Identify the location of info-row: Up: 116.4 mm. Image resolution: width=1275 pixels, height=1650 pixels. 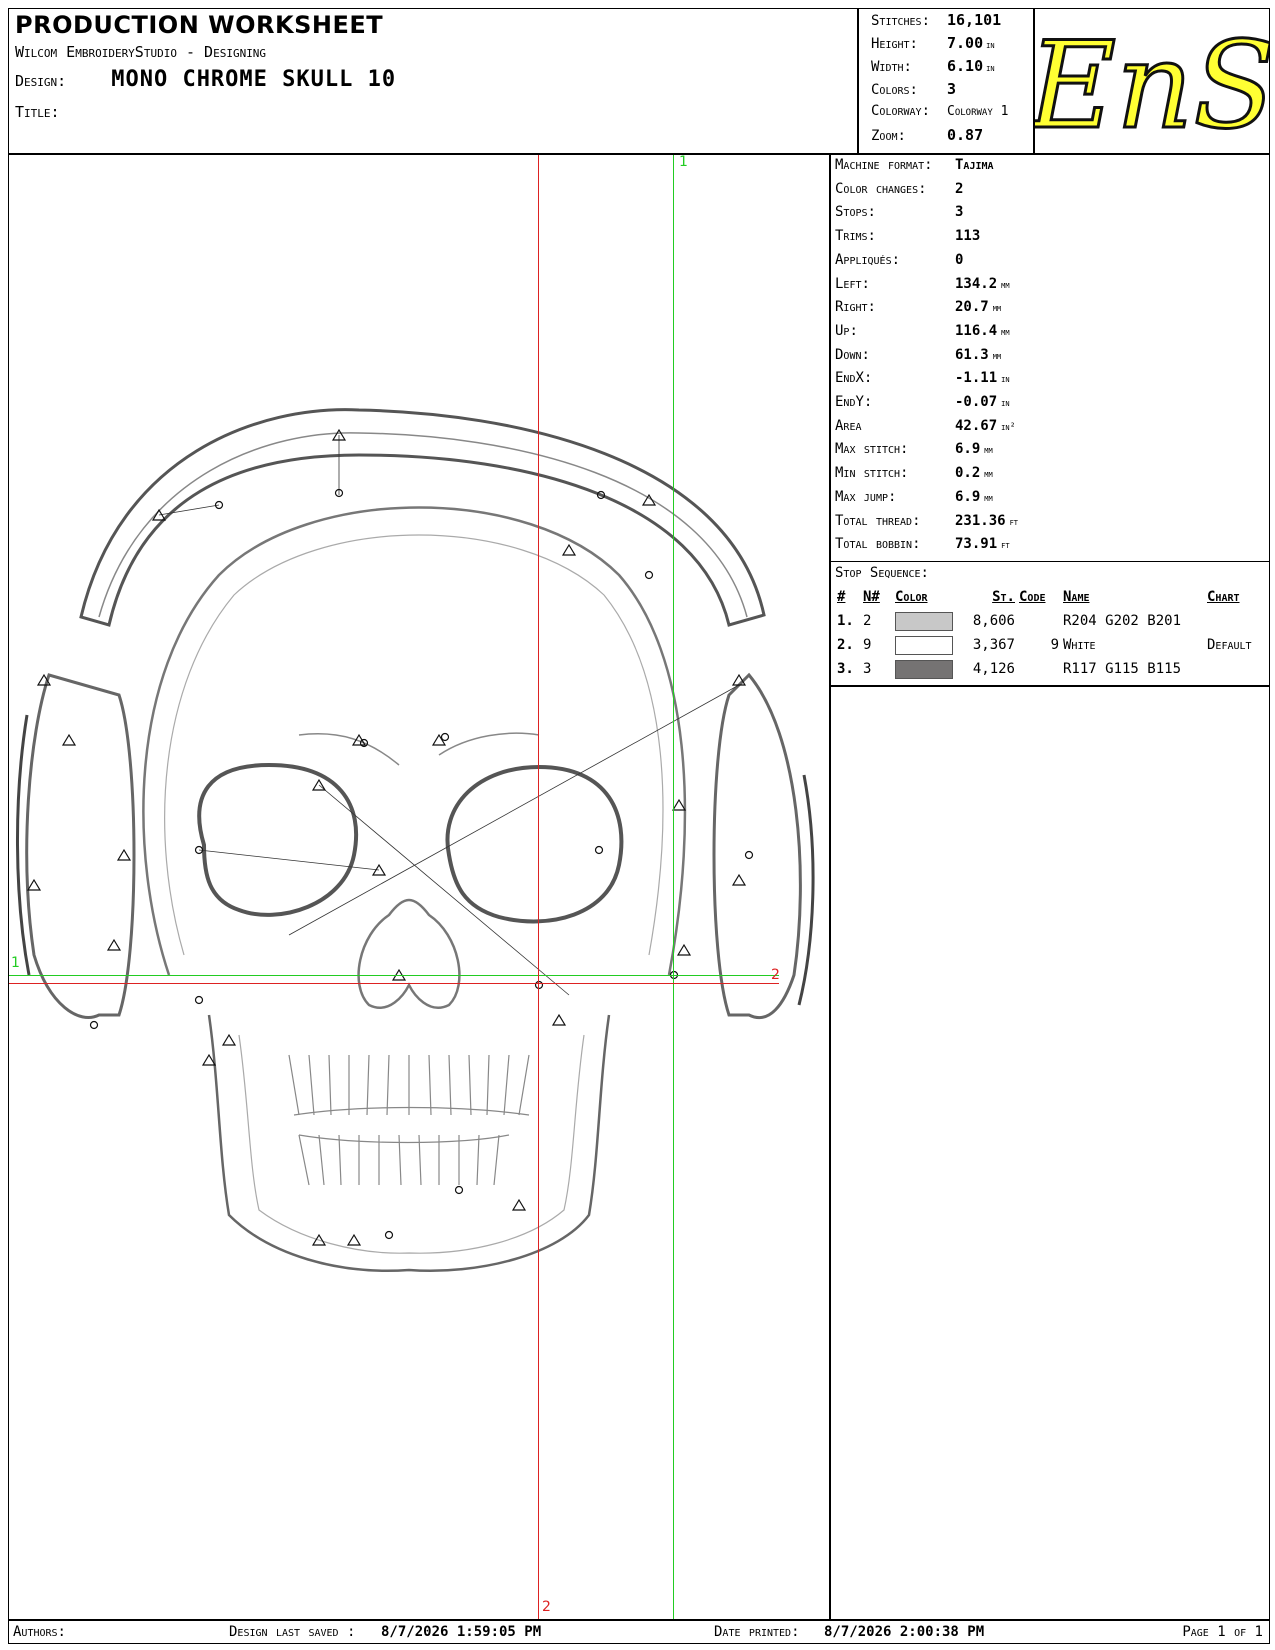
(1045, 331).